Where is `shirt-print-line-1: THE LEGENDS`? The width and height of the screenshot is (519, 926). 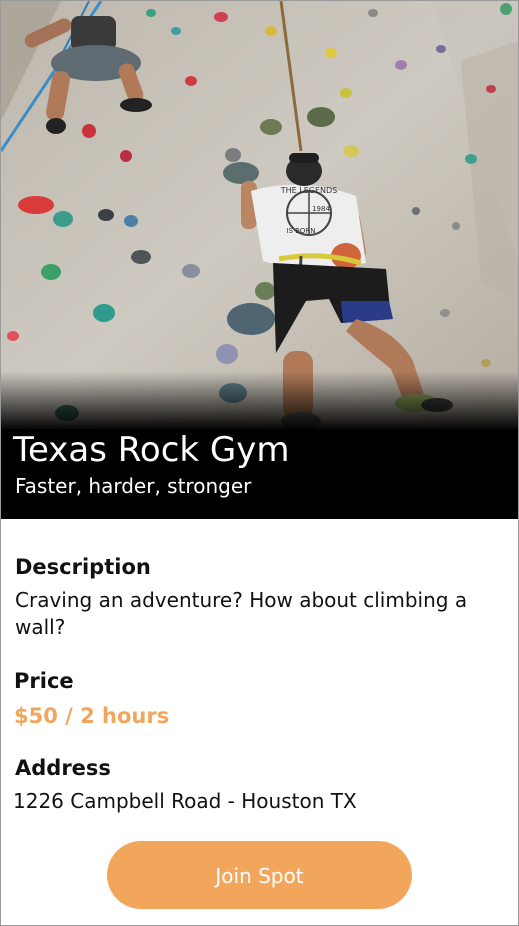 shirt-print-line-1: THE LEGENDS is located at coordinates (309, 190).